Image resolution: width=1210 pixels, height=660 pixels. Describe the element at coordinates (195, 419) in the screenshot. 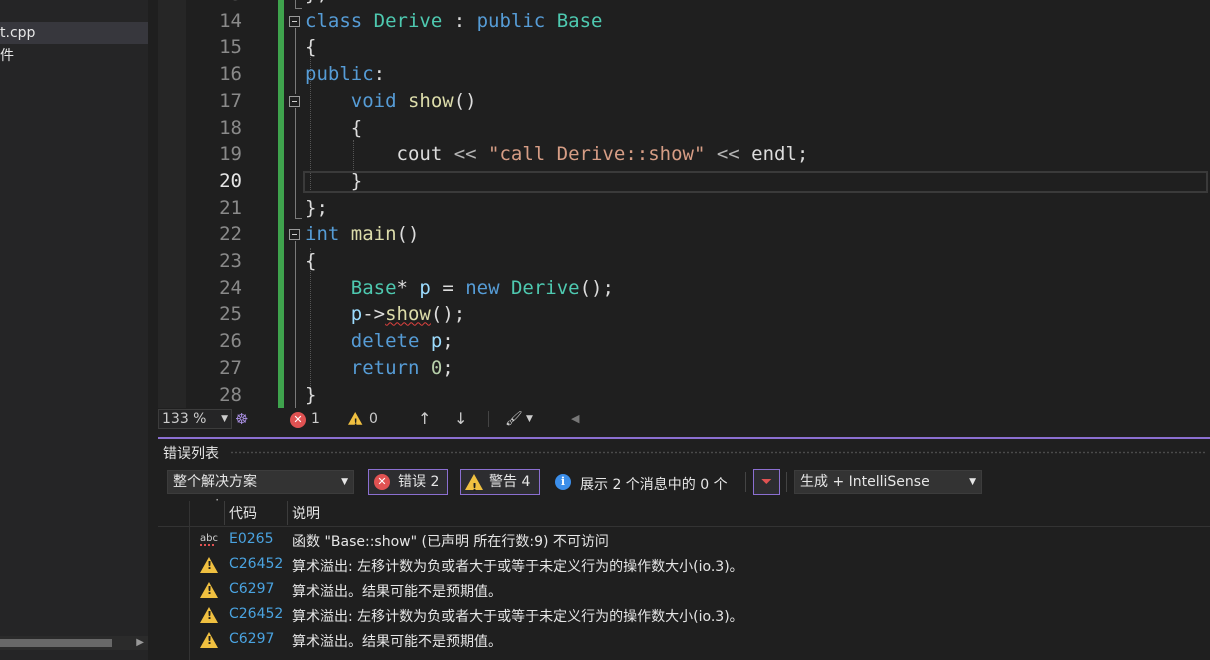

I see `zoom-level-dropdown: 133 % ▼` at that location.